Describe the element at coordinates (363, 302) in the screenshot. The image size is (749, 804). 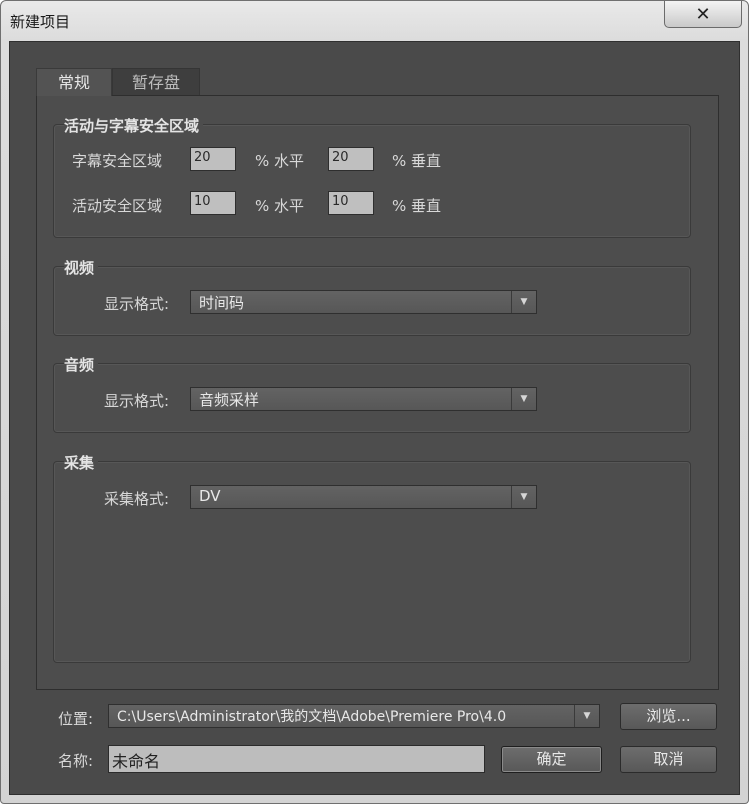
I see `video-display-format-dropdown: 时间码 ▼` at that location.